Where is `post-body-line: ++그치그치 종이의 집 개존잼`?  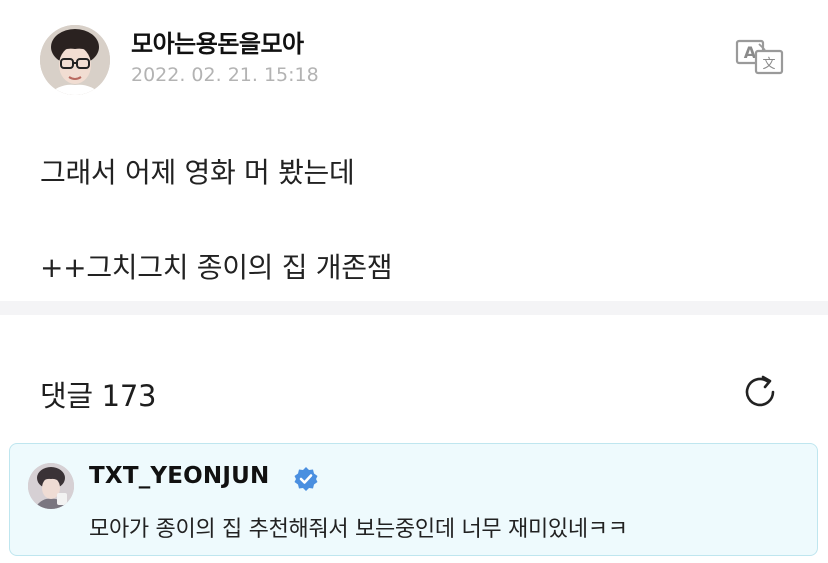
post-body-line: ++그치그치 종이의 집 개존잼 is located at coordinates (216, 267).